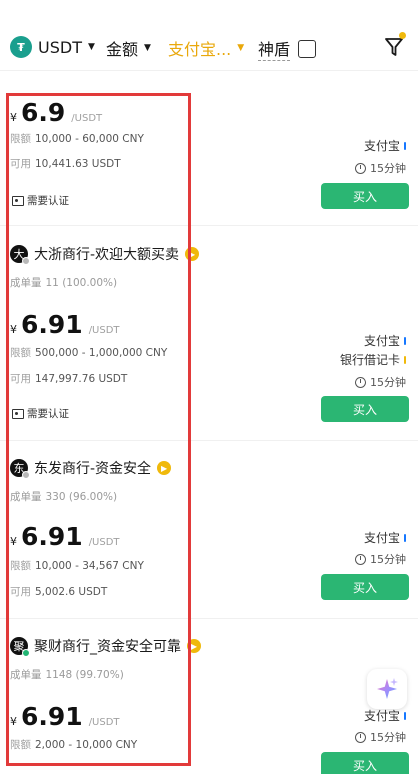  Describe the element at coordinates (20, 469) in the screenshot. I see `merchant-avatar: 东` at that location.